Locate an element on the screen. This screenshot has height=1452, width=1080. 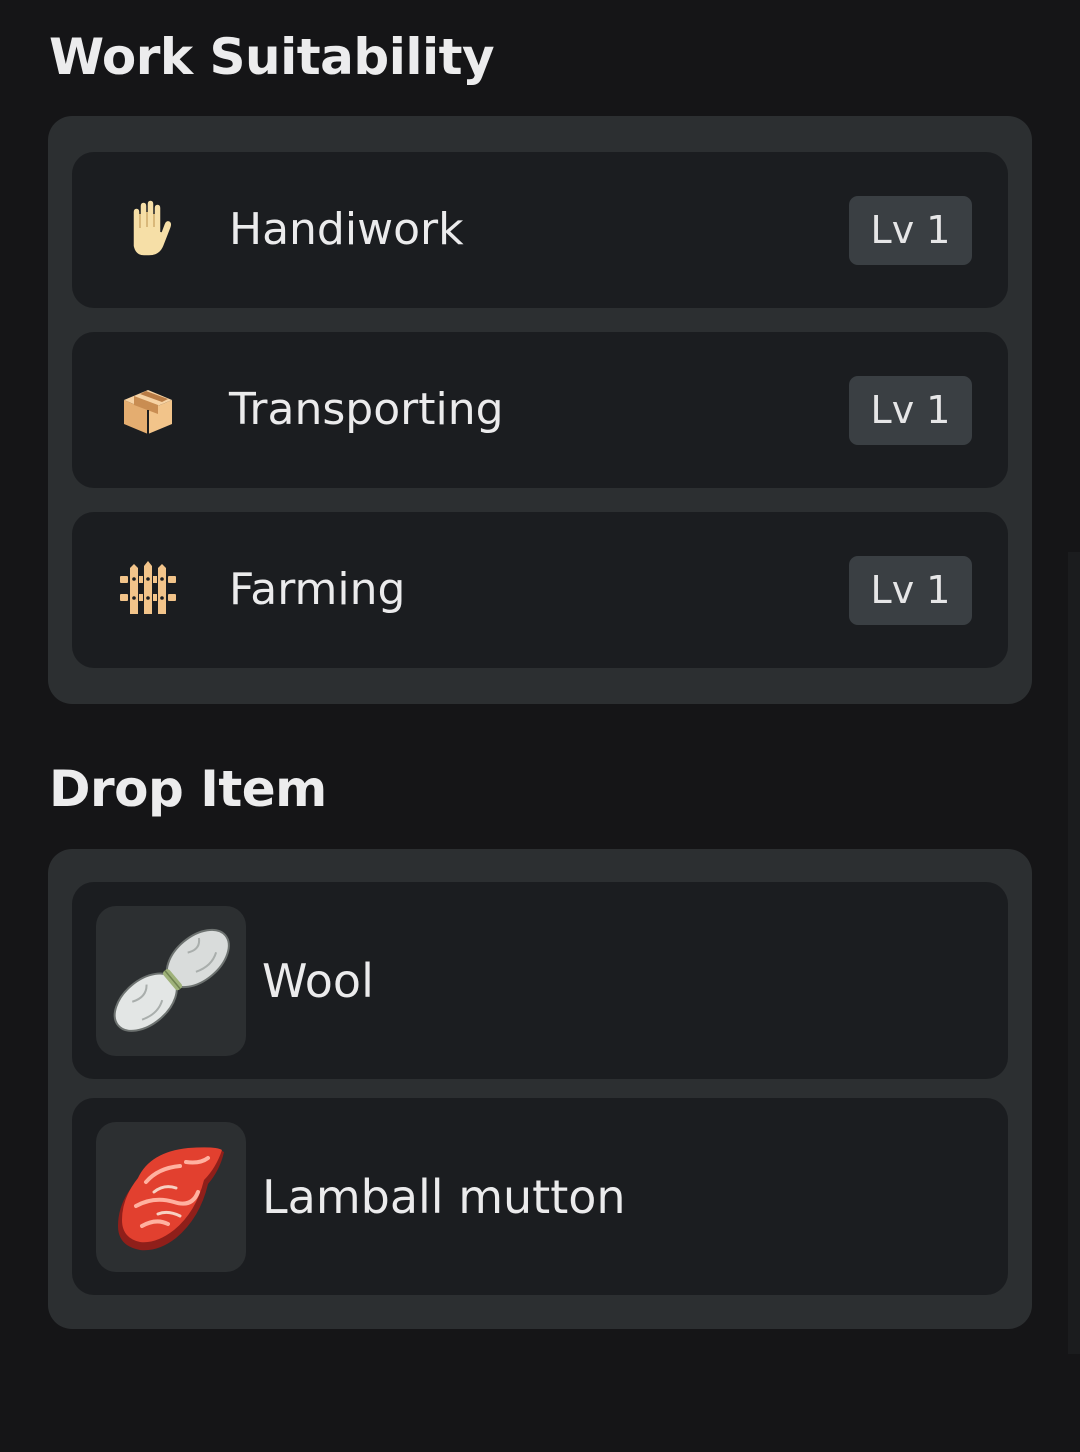
drop-label-wool: Wool is located at coordinates (318, 981).